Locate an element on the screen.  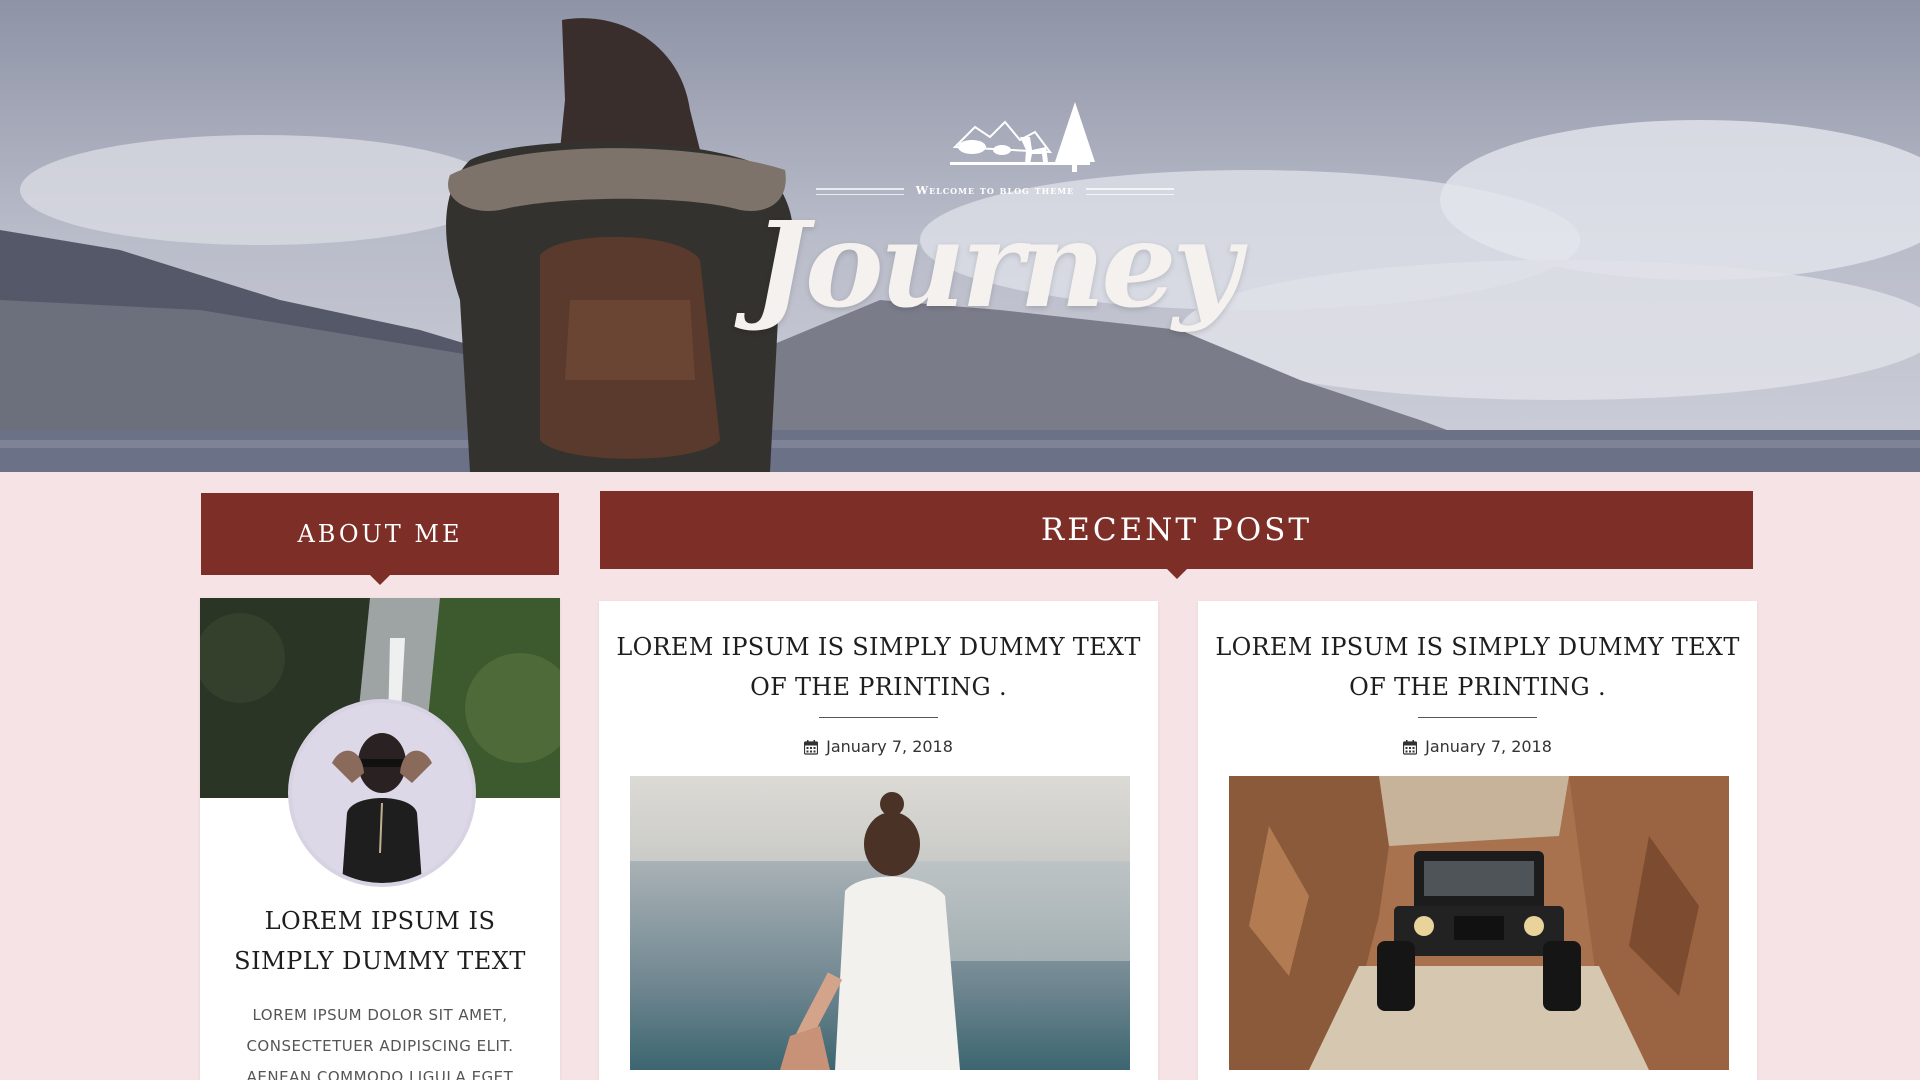
profile-photo-icon is located at coordinates (382, 793).